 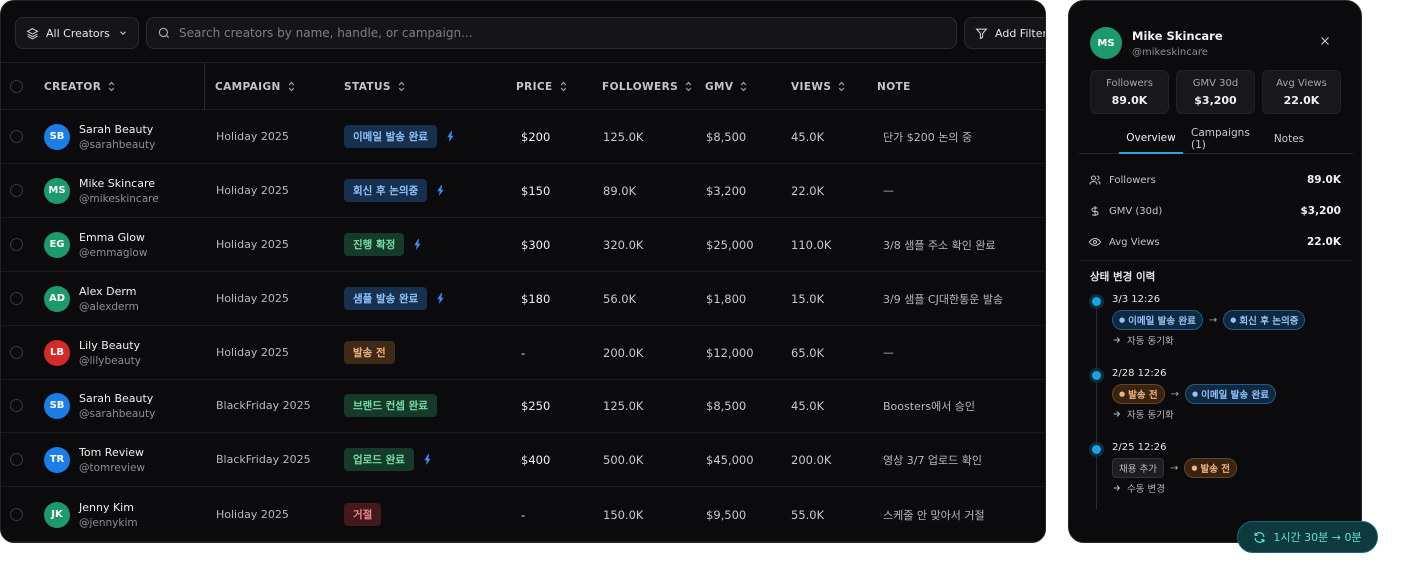 I want to click on column-header-creator: CREATOR, so click(x=80, y=86).